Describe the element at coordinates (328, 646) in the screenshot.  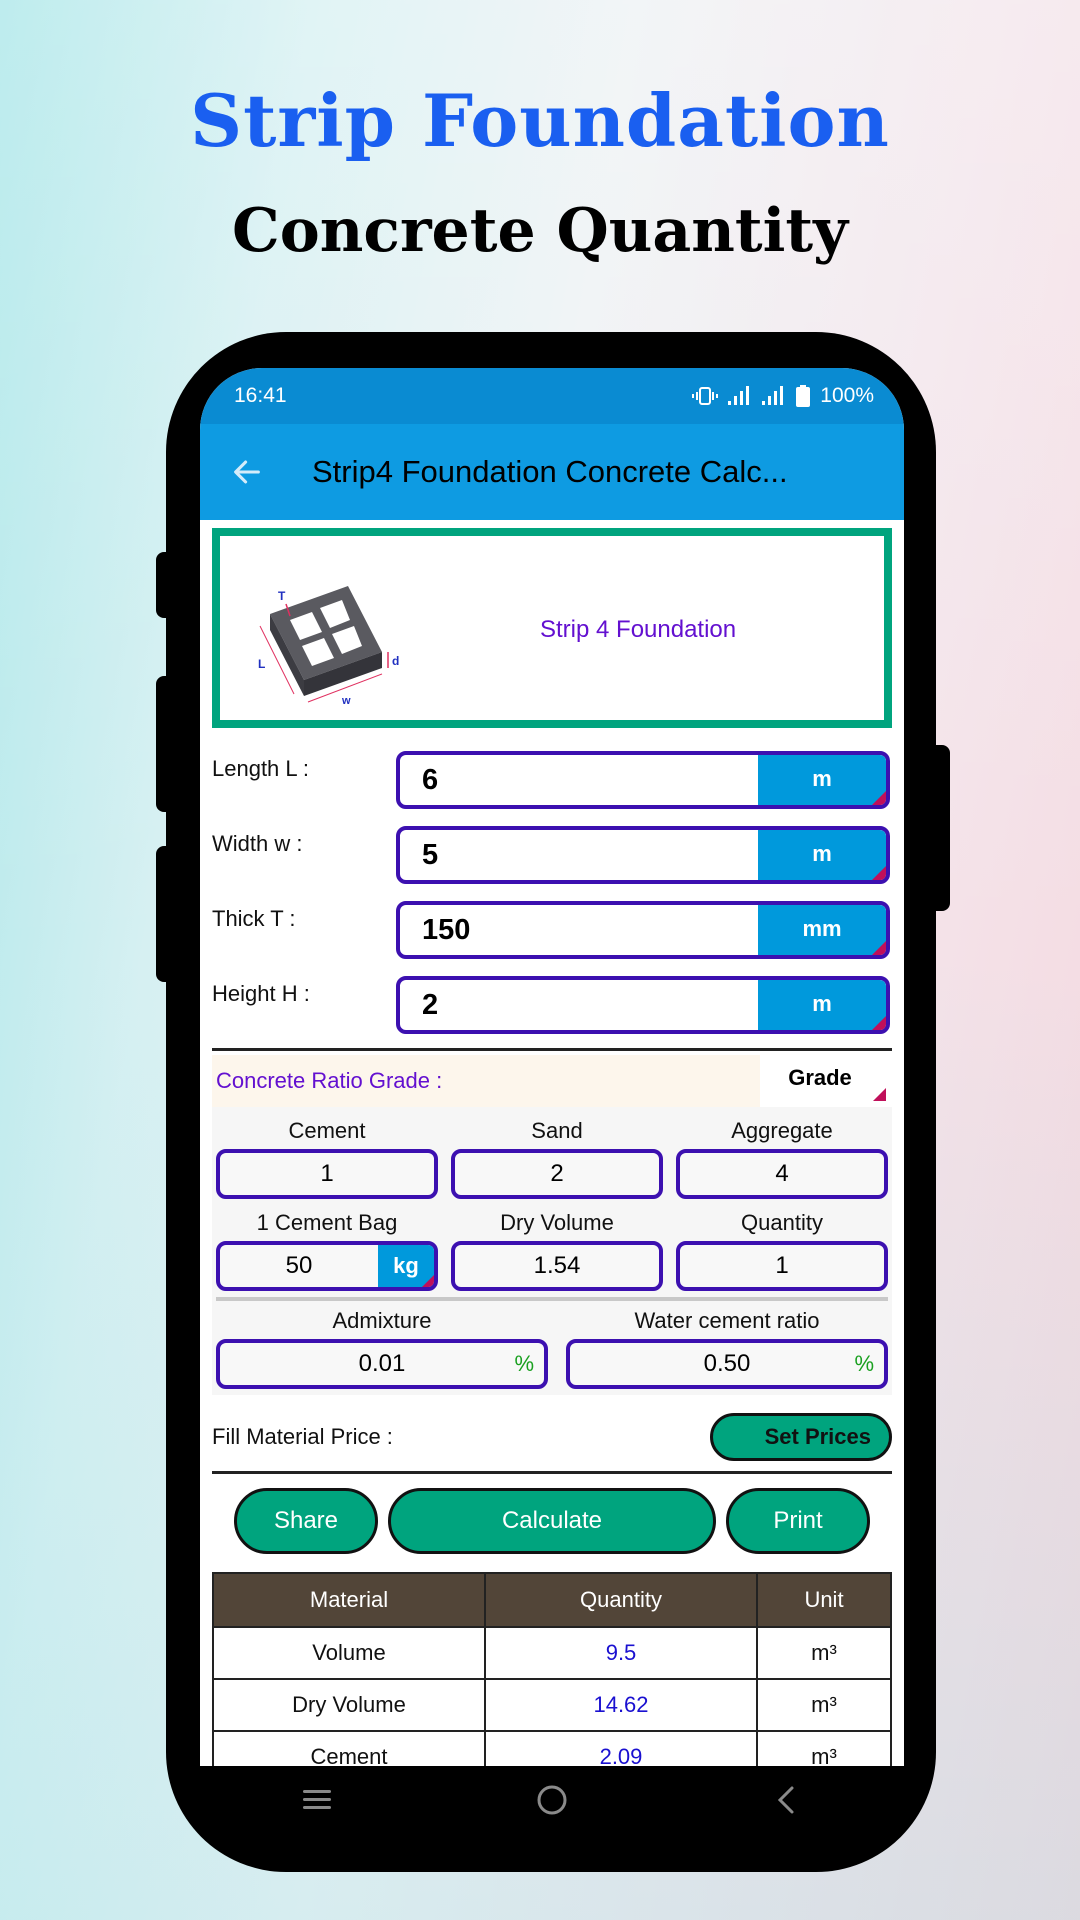
I see `foundation-diagram: T L w d` at that location.